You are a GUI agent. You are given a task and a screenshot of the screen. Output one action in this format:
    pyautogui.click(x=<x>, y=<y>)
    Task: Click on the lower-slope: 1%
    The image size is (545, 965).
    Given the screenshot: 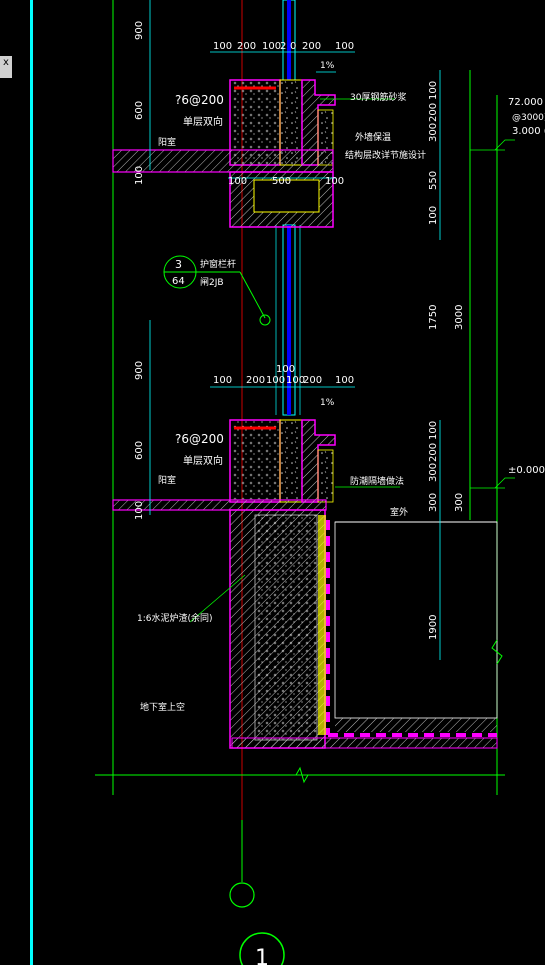 What is the action you would take?
    pyautogui.click(x=327, y=403)
    